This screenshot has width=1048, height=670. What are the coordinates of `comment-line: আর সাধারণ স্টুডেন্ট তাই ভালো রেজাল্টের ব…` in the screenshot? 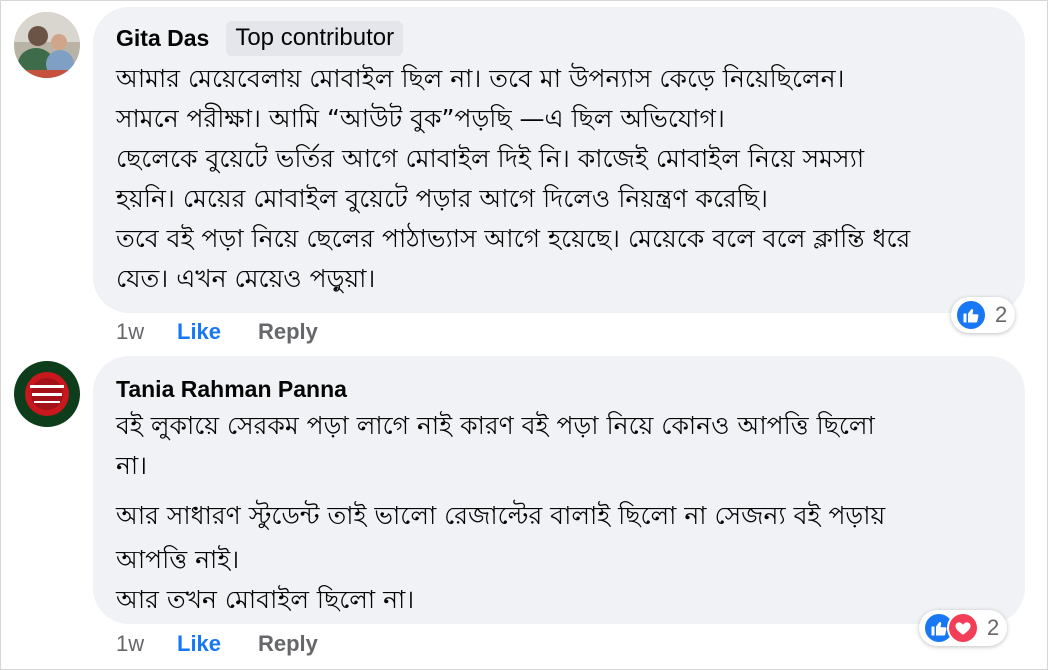 It's located at (501, 515).